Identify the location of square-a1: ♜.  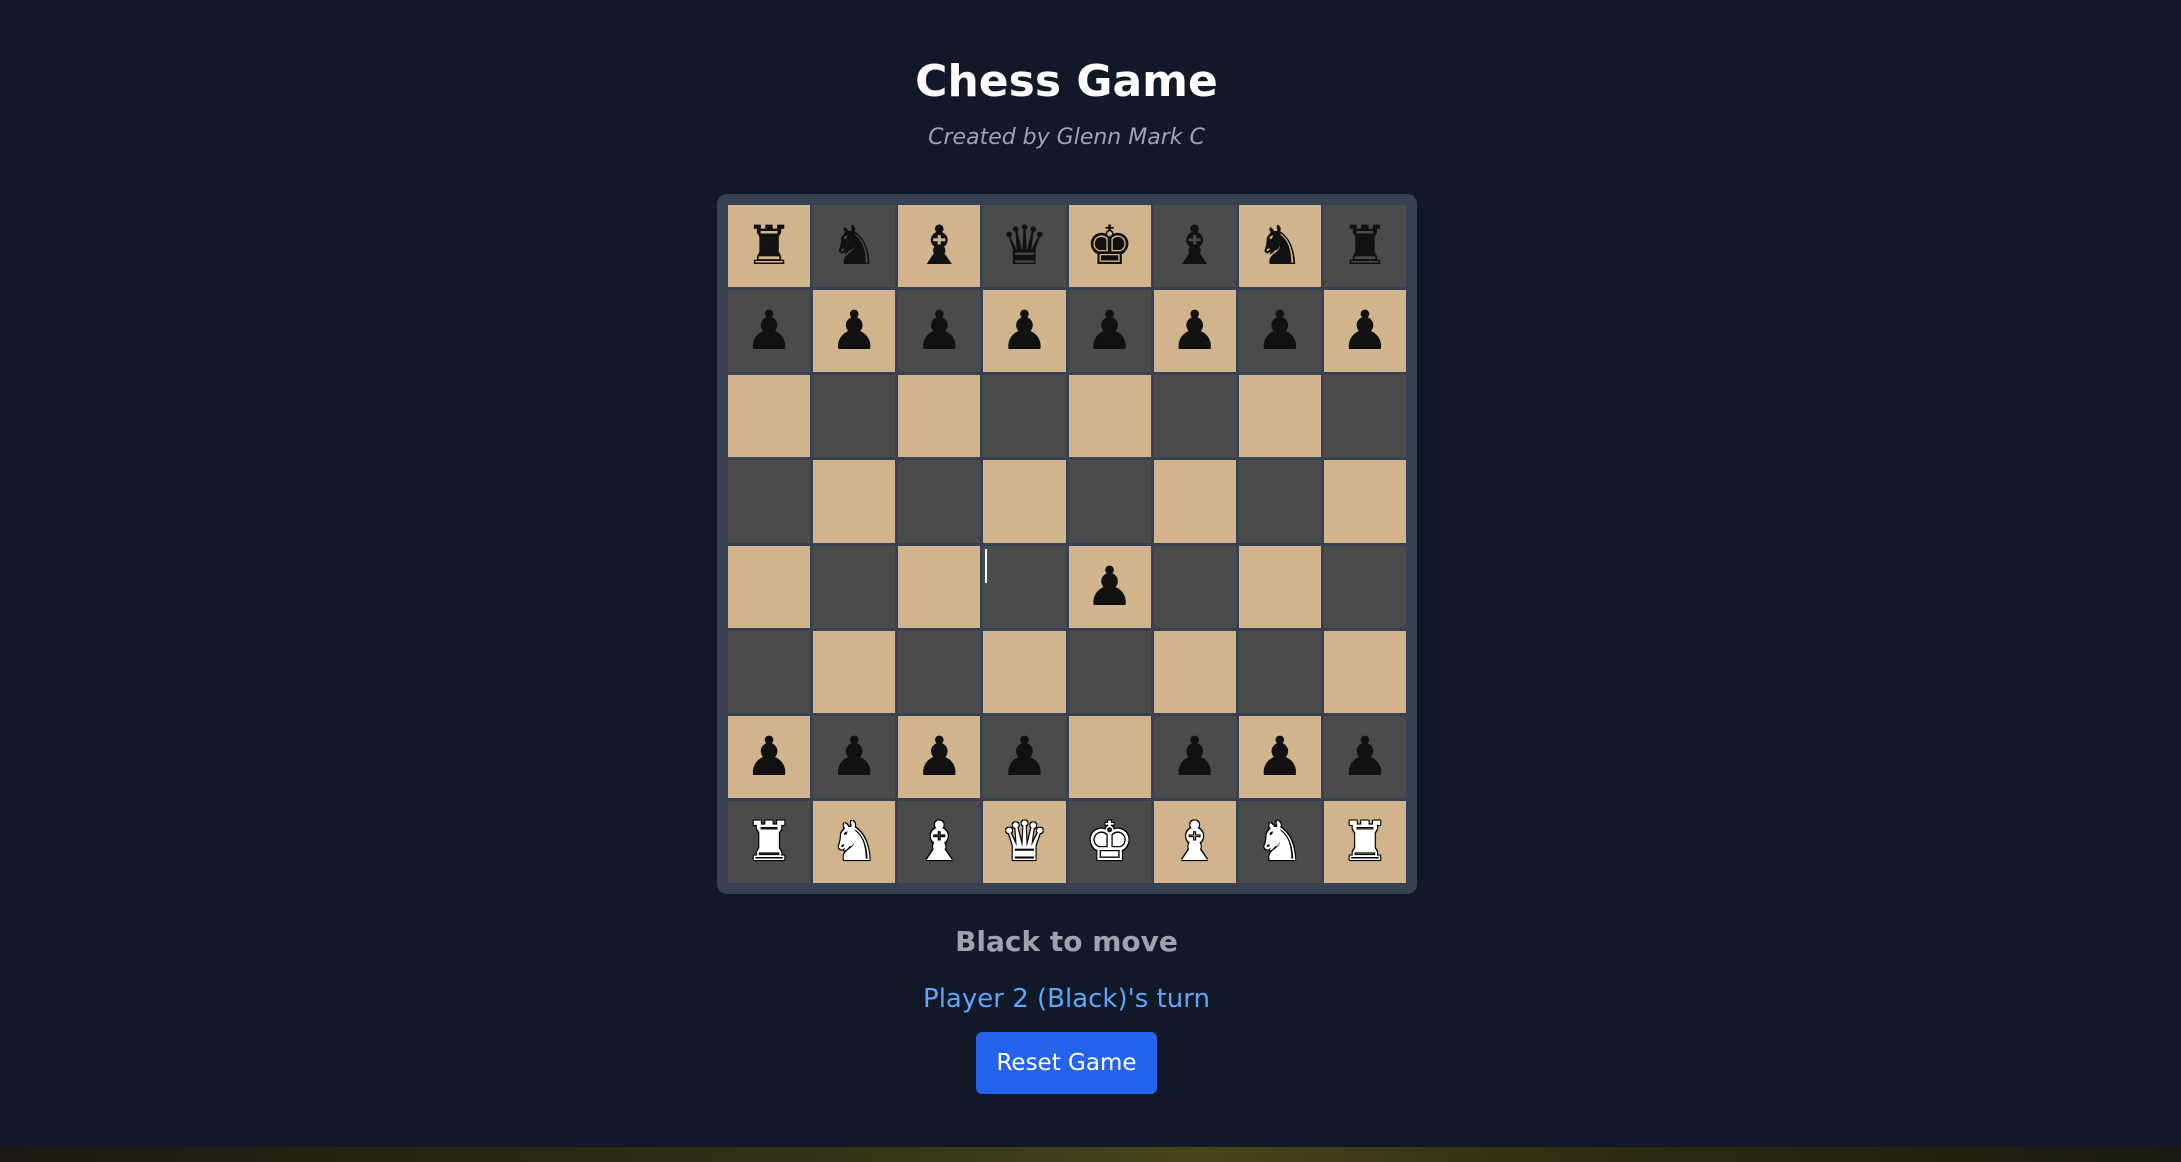
(769, 841).